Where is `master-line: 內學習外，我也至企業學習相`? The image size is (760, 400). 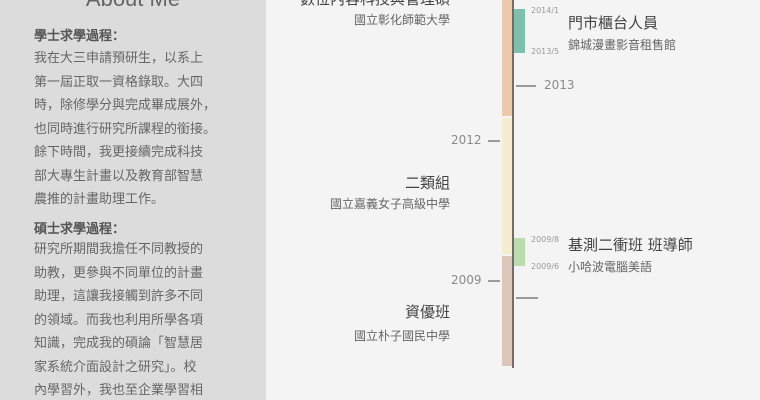 master-line: 內學習外，我也至企業學習相 is located at coordinates (119, 390).